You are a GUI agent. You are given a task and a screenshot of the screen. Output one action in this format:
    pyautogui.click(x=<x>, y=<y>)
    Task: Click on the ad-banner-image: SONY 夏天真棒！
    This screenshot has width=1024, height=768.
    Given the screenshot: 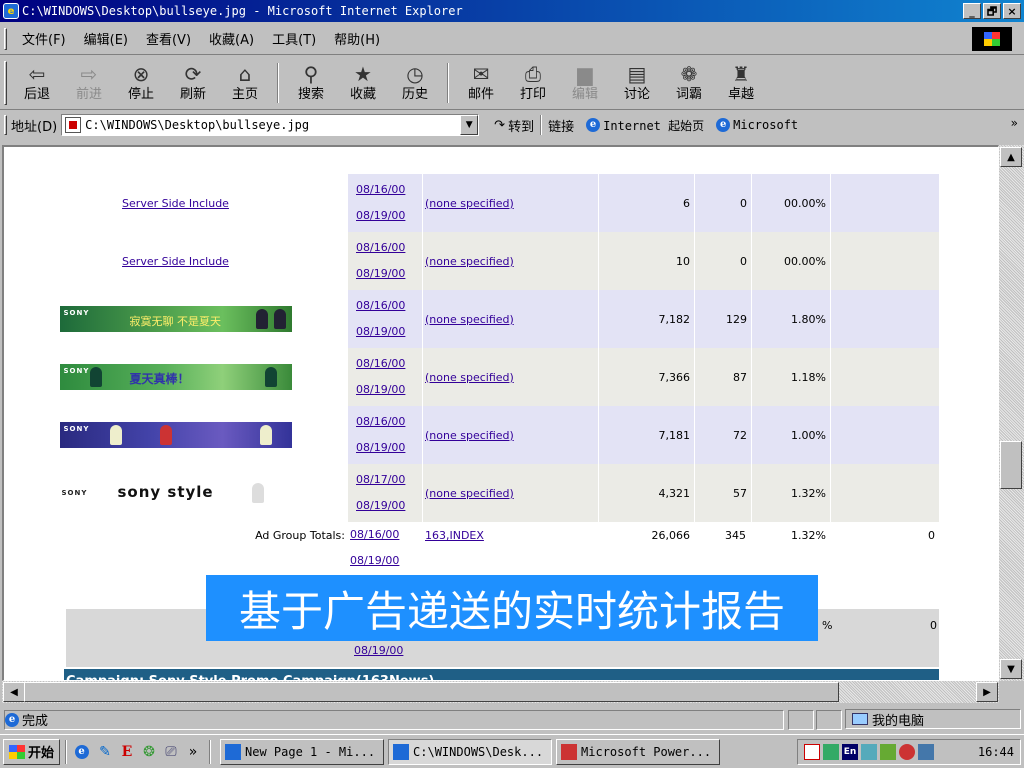 What is the action you would take?
    pyautogui.click(x=175, y=377)
    